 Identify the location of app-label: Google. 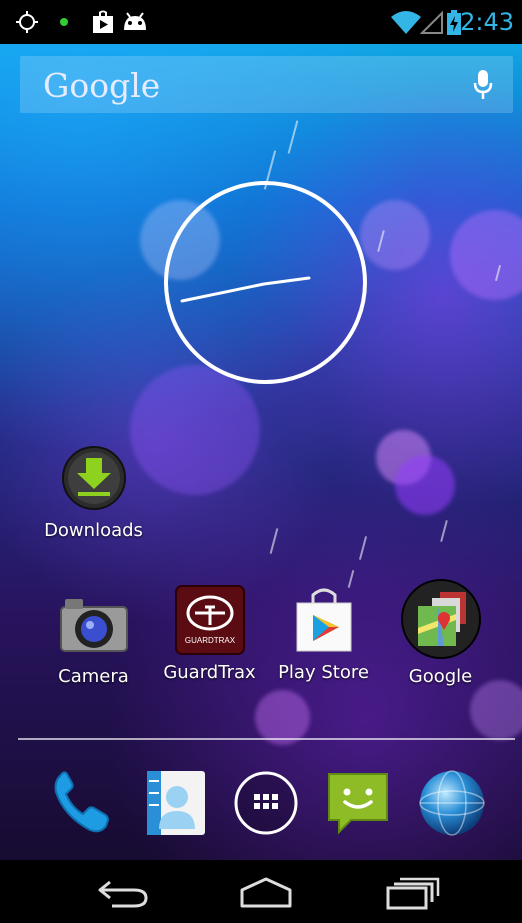
(440, 676).